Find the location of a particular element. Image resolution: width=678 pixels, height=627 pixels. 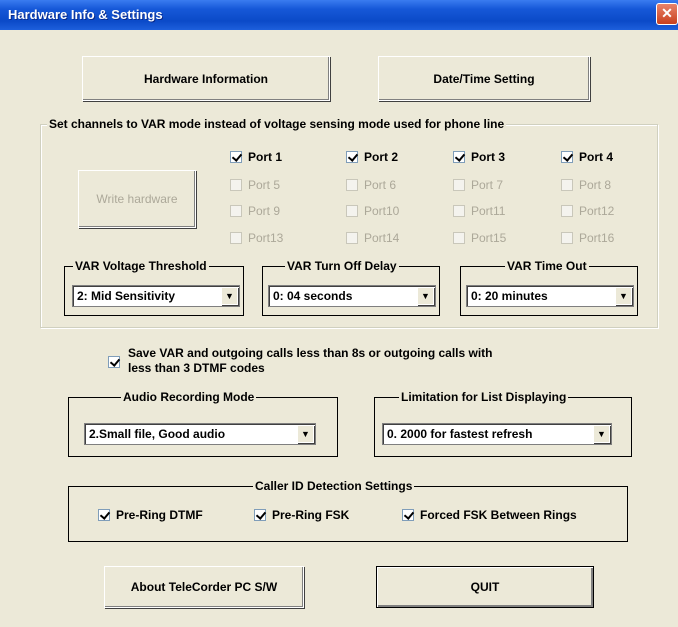

port-5-checkbox: Port 5 is located at coordinates (255, 185).